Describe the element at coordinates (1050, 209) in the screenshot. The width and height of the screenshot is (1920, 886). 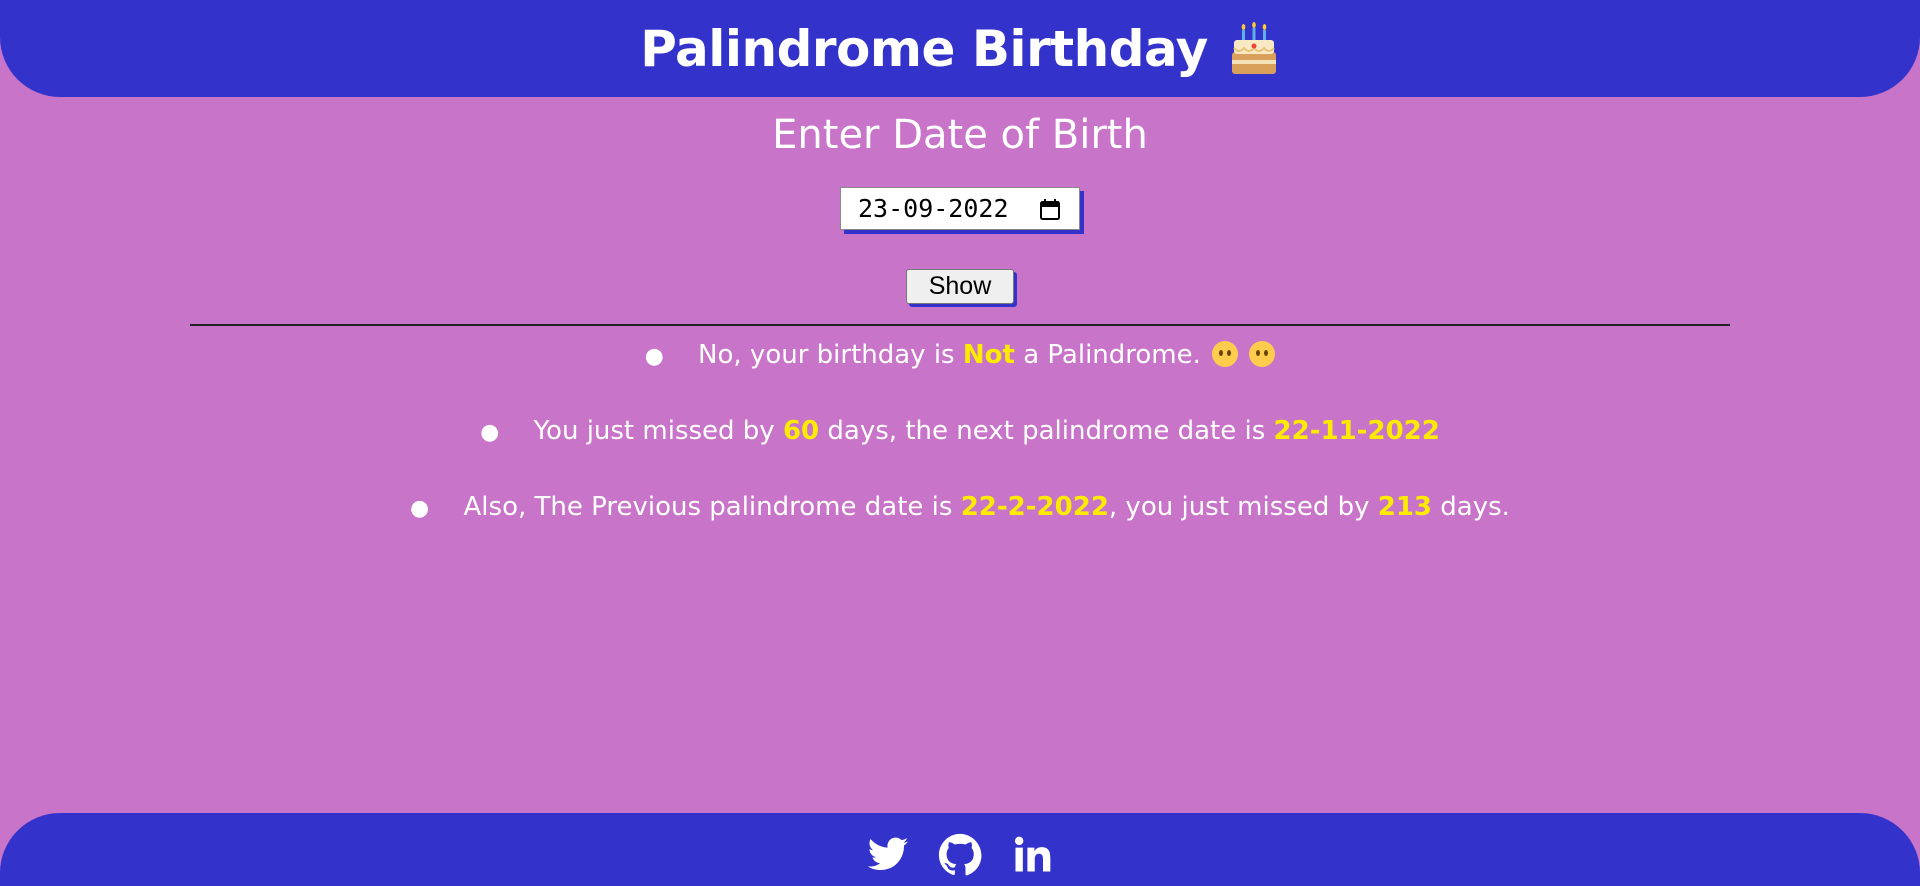
I see `calendar-icon` at that location.